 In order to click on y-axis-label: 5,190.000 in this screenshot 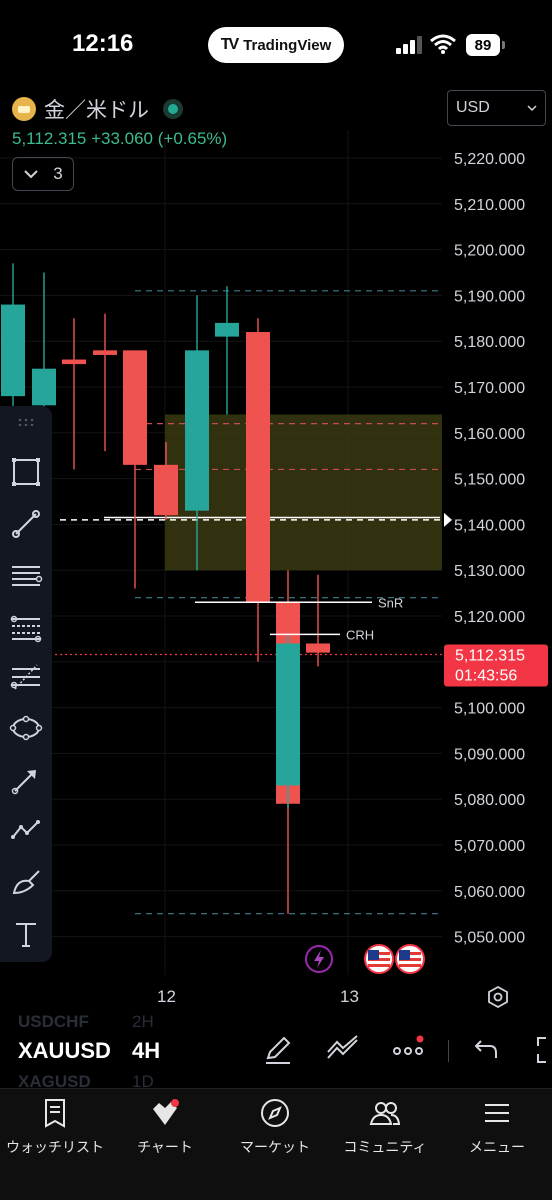, I will do `click(489, 296)`.